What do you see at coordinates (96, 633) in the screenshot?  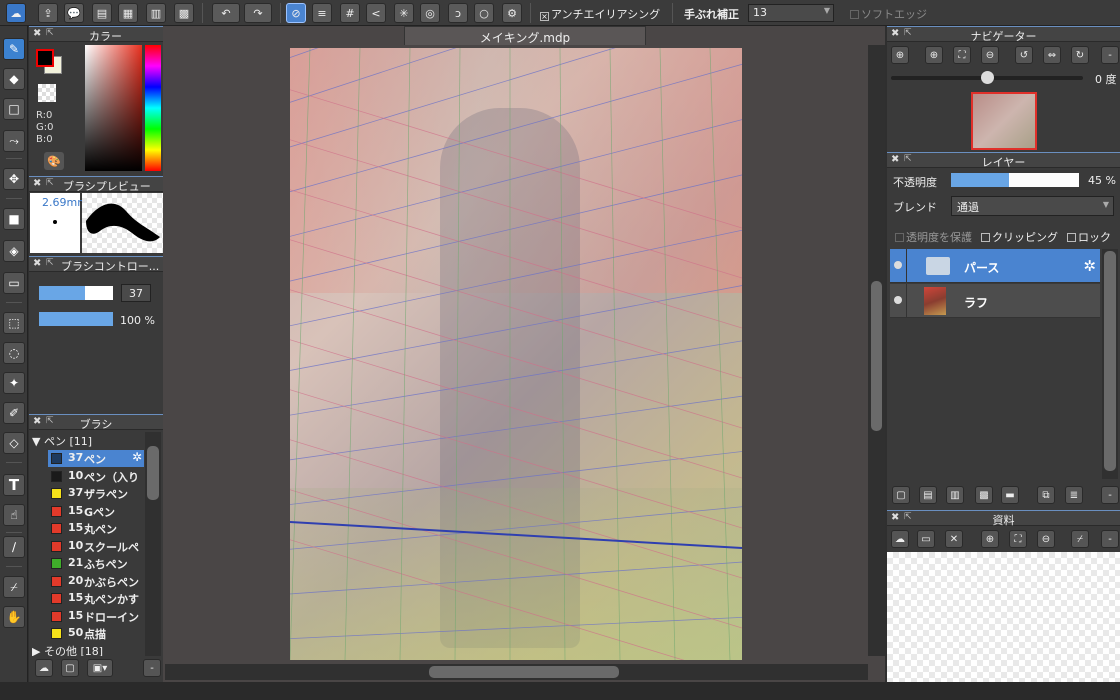 I see `brush-item: 50 点描` at bounding box center [96, 633].